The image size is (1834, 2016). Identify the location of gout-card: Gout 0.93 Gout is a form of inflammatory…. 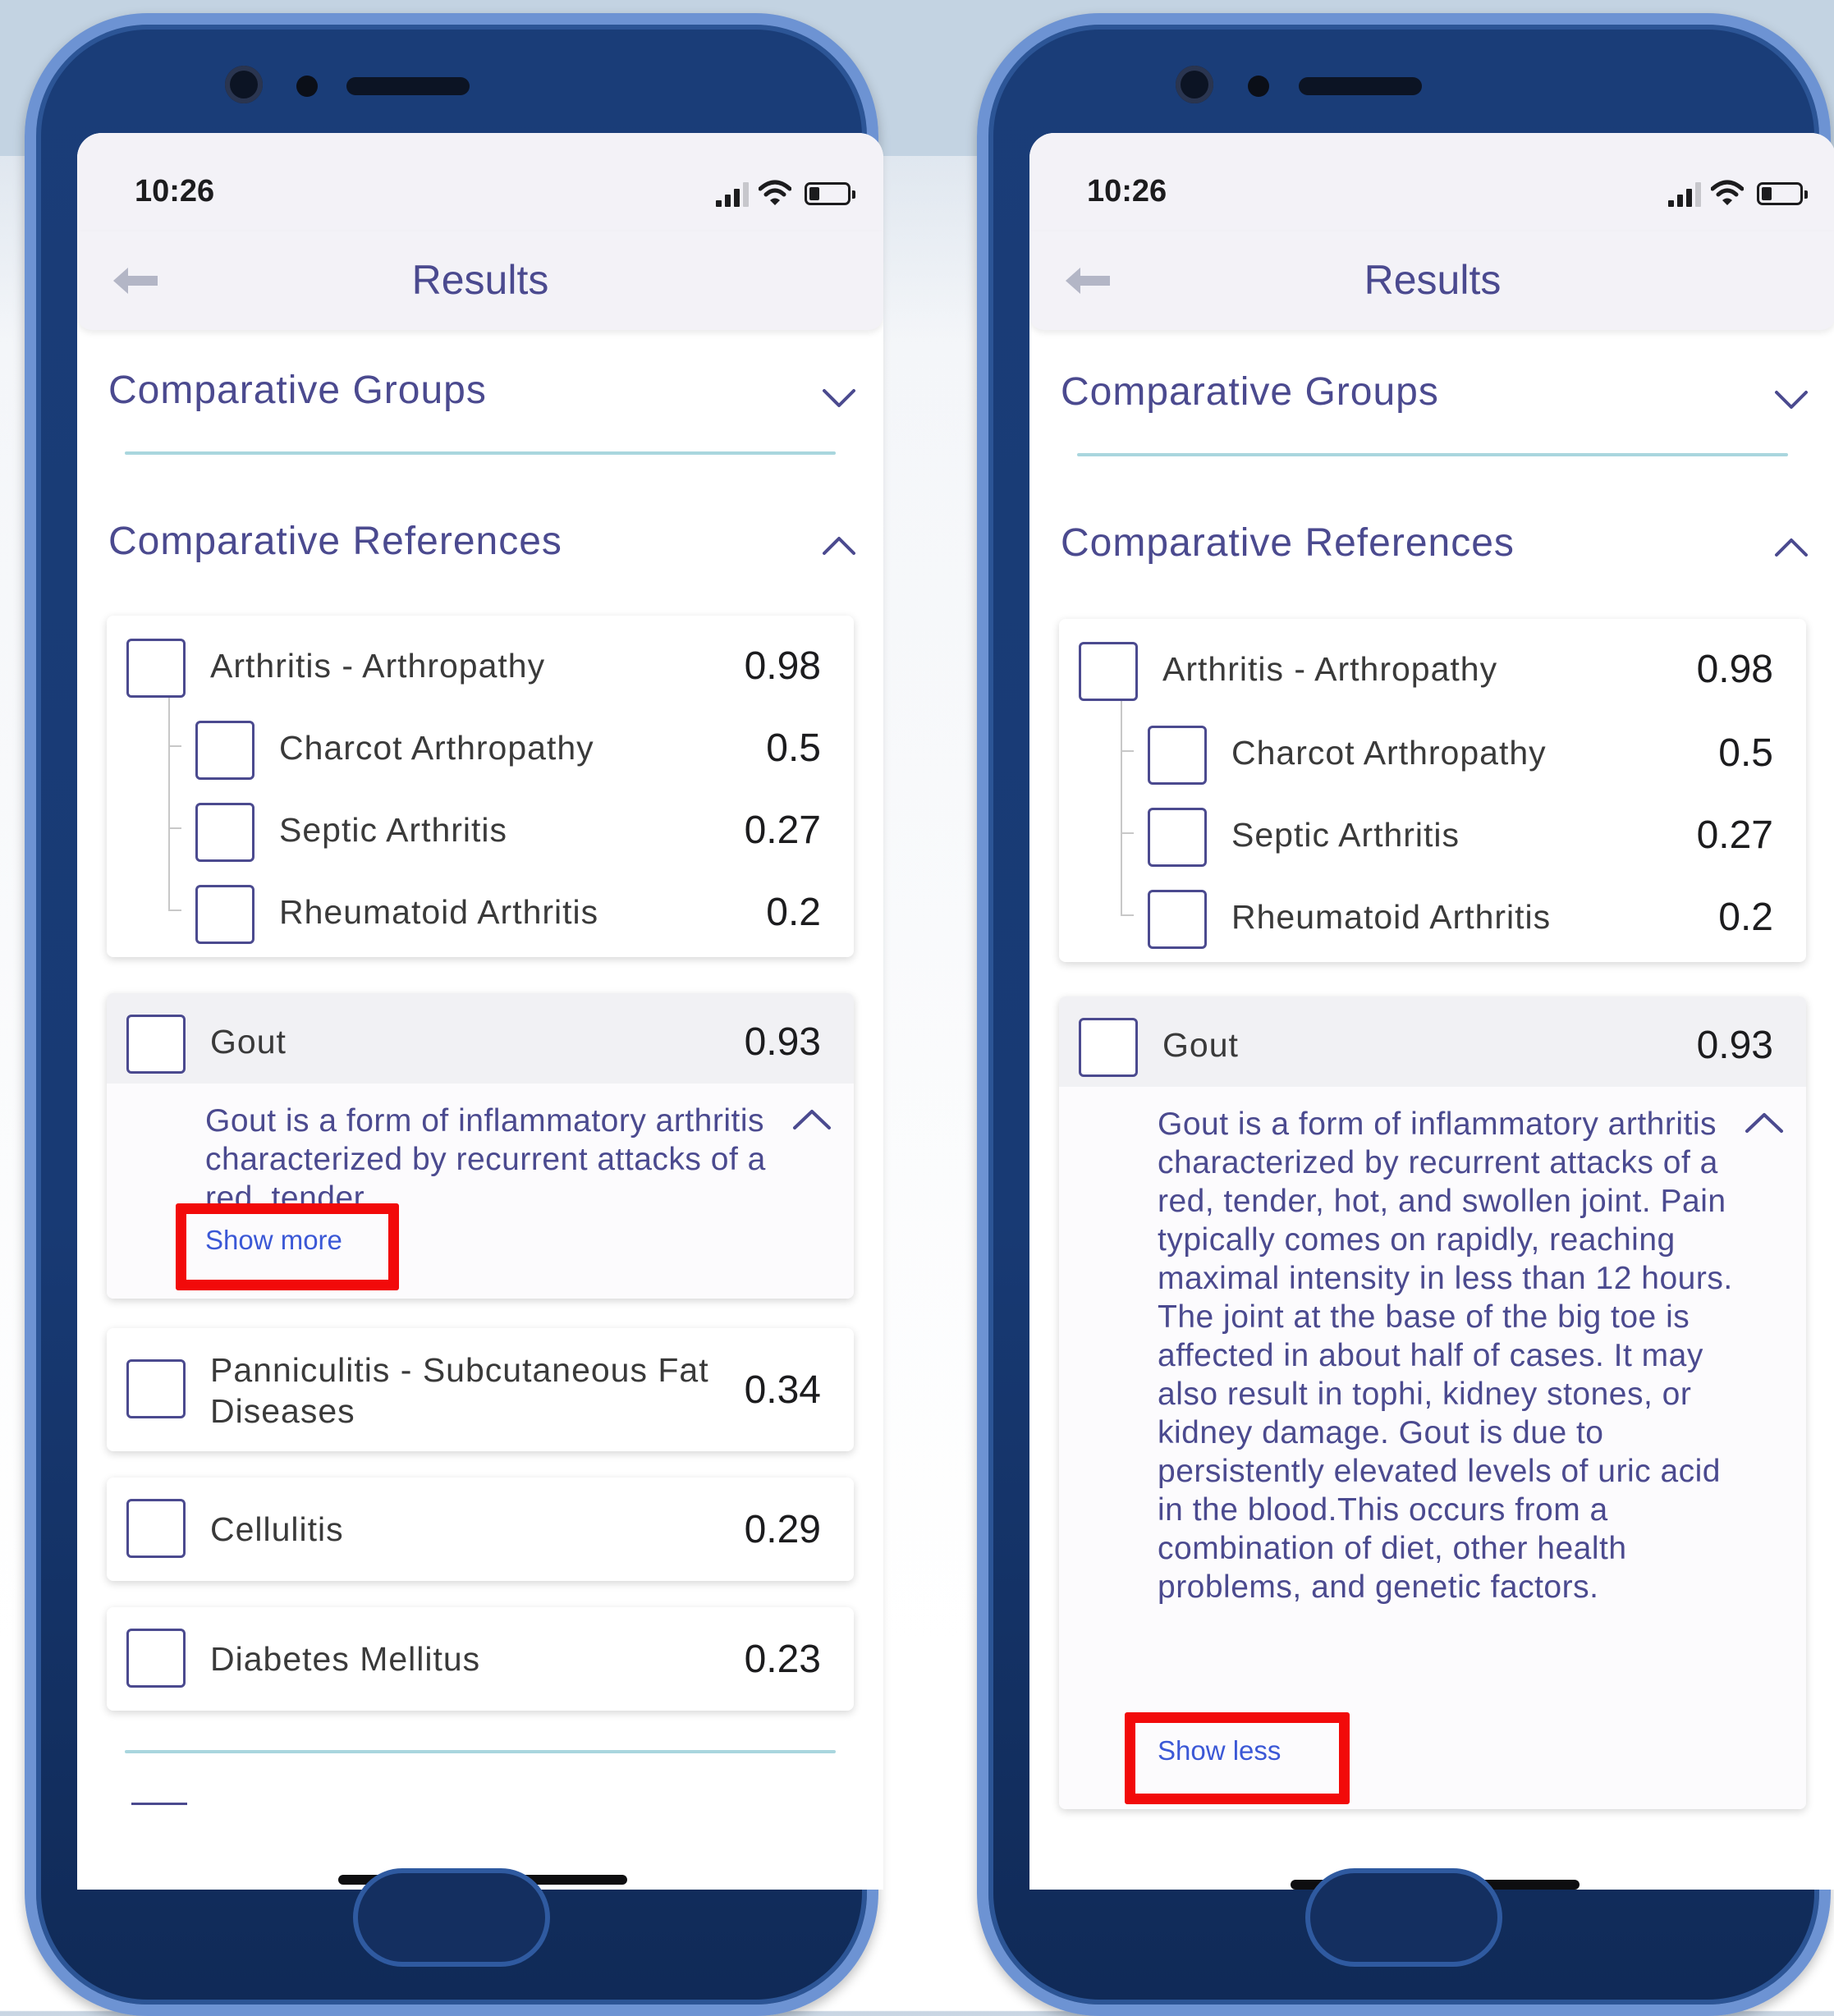
(480, 1146).